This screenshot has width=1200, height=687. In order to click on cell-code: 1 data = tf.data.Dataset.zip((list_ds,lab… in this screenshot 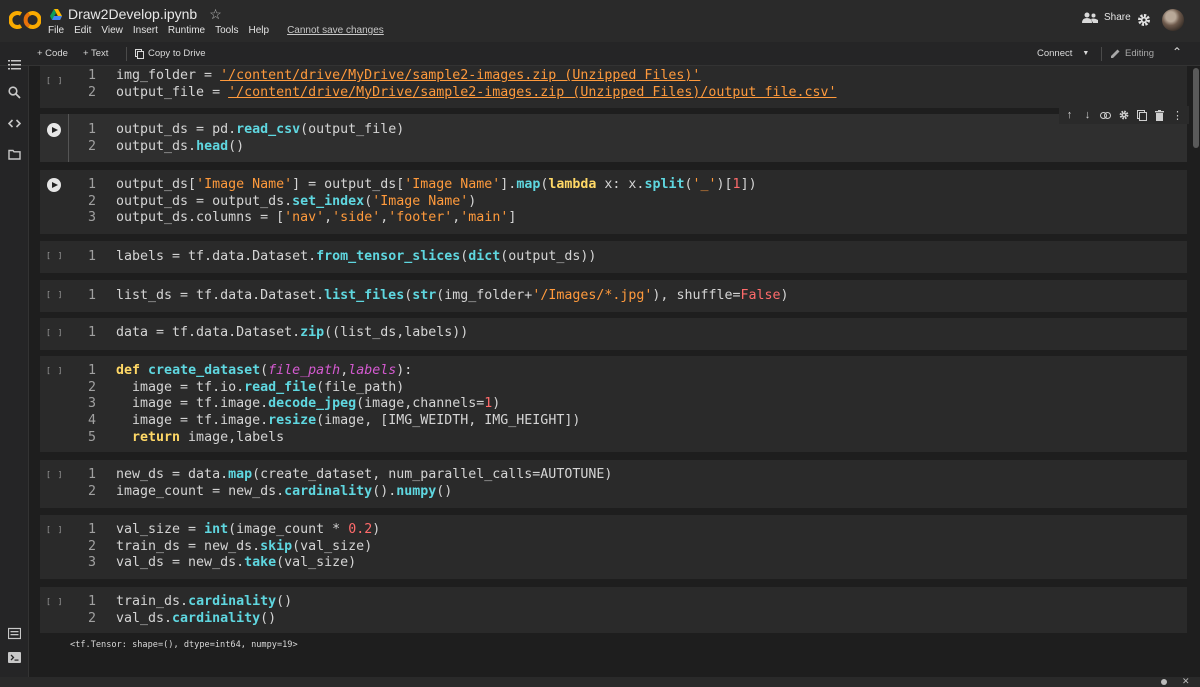, I will do `click(275, 333)`.